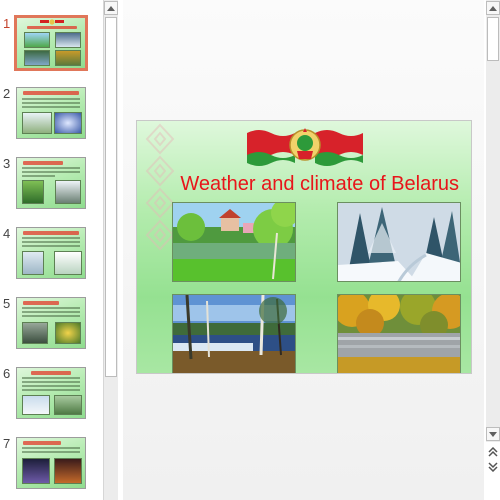 Image resolution: width=500 pixels, height=500 pixels. I want to click on previous-slide-icon, so click(493, 452).